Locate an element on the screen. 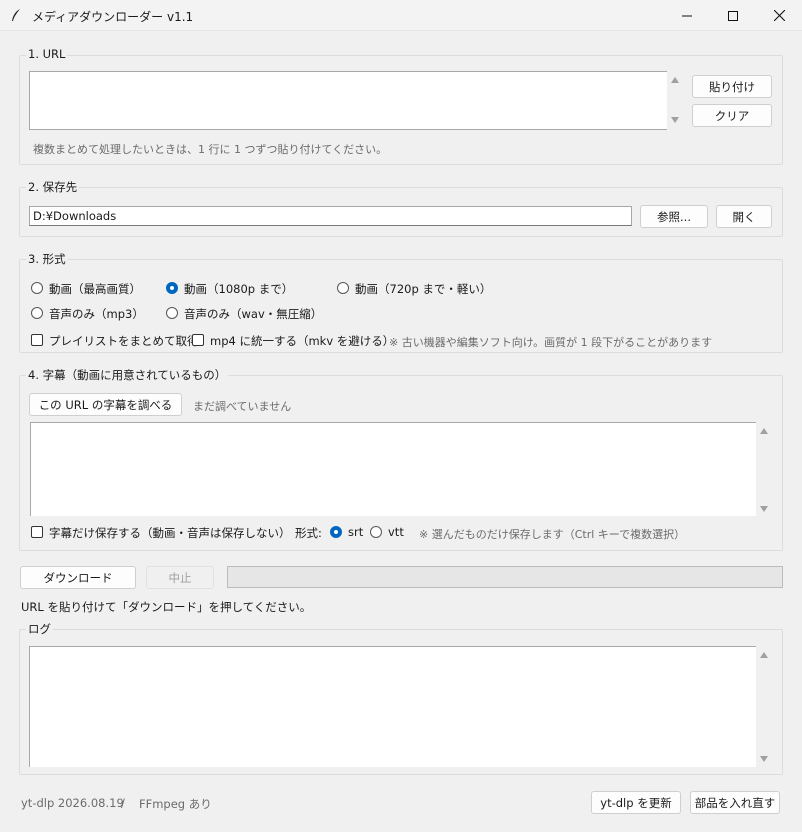 Image resolution: width=802 pixels, height=832 pixels. format-radio-mp3 is located at coordinates (37, 313).